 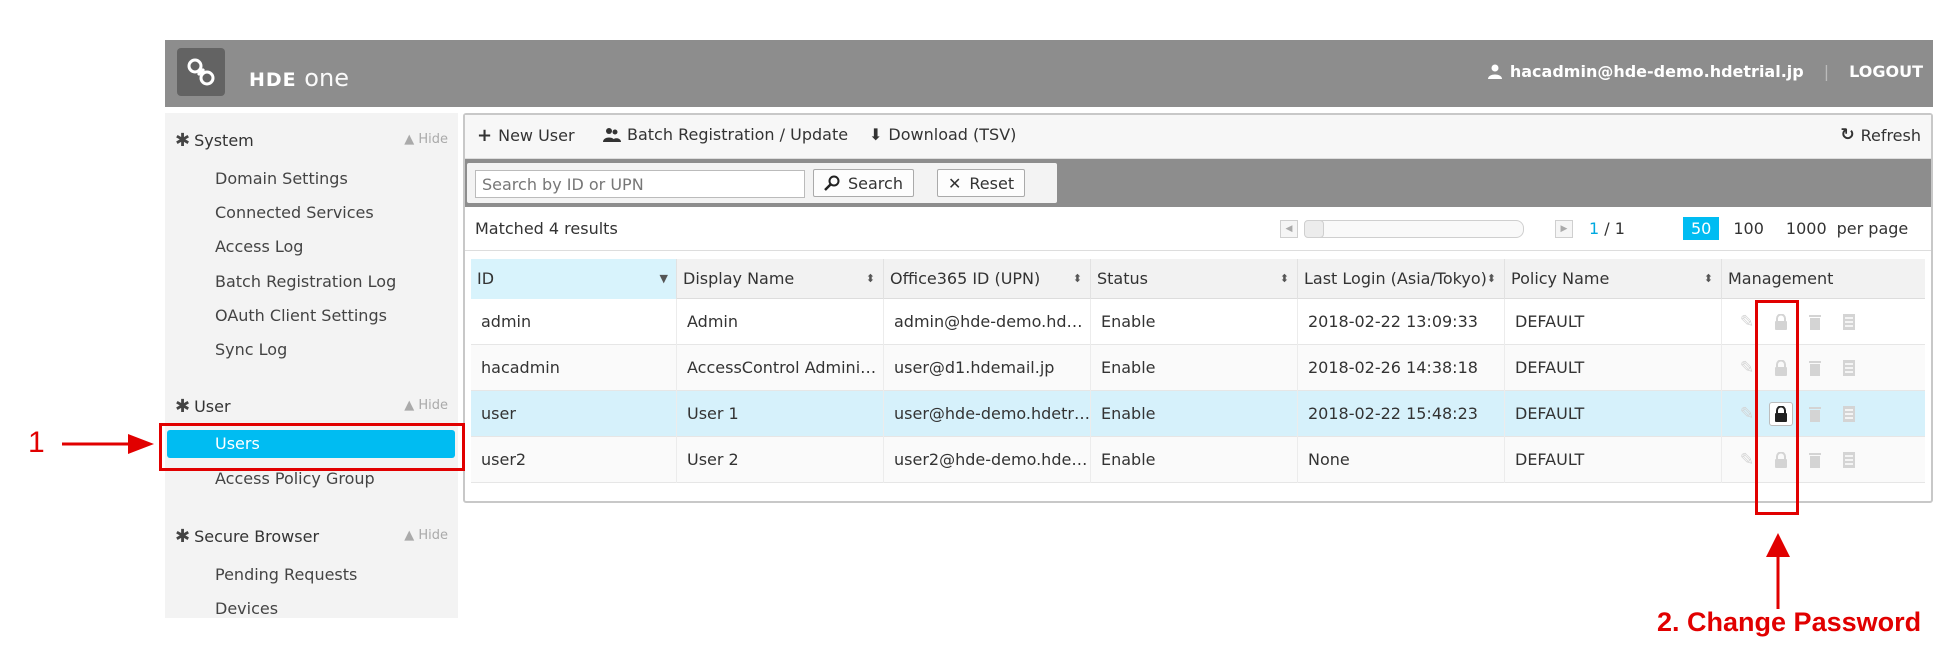 I want to click on reset-button: ✕ Reset, so click(x=981, y=183).